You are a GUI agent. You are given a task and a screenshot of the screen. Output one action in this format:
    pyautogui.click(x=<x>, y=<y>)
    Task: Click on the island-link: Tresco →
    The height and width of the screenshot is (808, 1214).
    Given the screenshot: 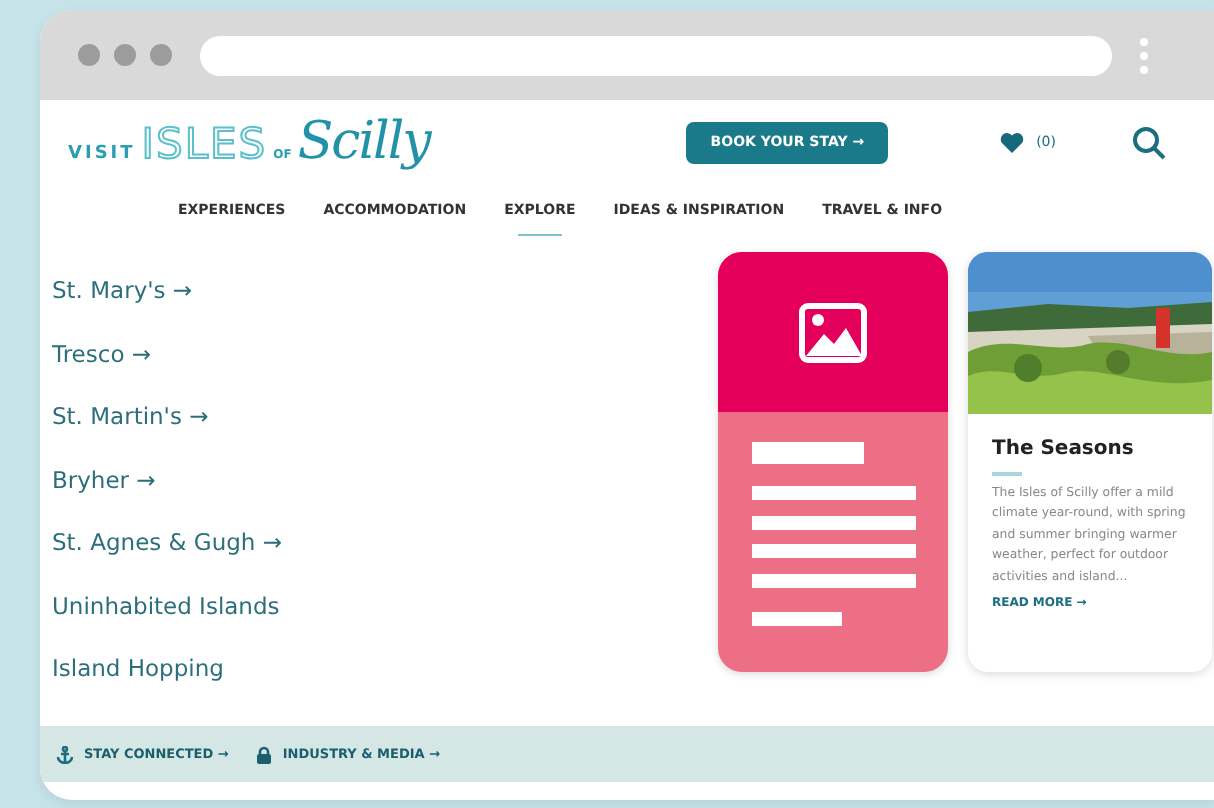 What is the action you would take?
    pyautogui.click(x=102, y=353)
    